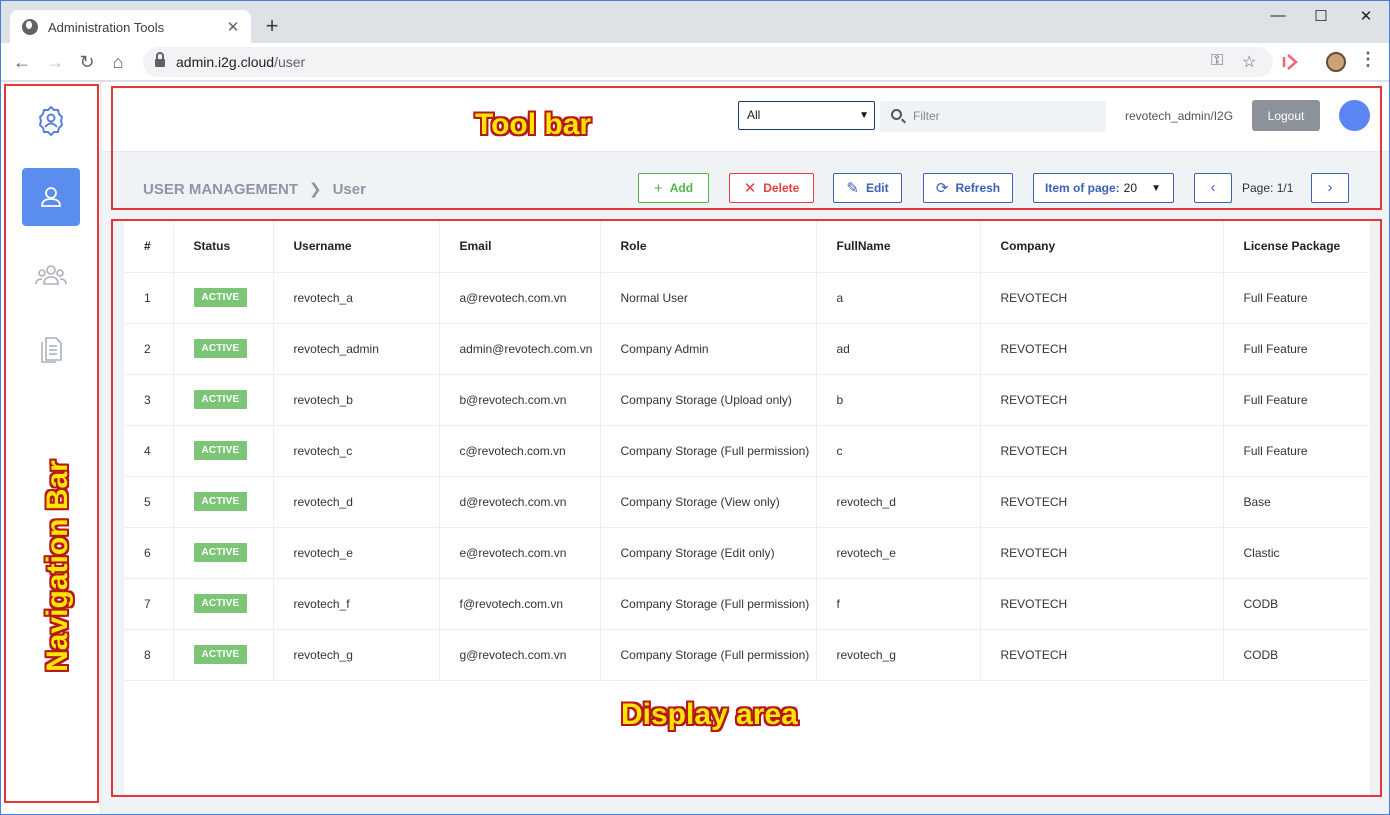 This screenshot has height=815, width=1390. Describe the element at coordinates (1321, 16) in the screenshot. I see `maximize-icon: ☐` at that location.